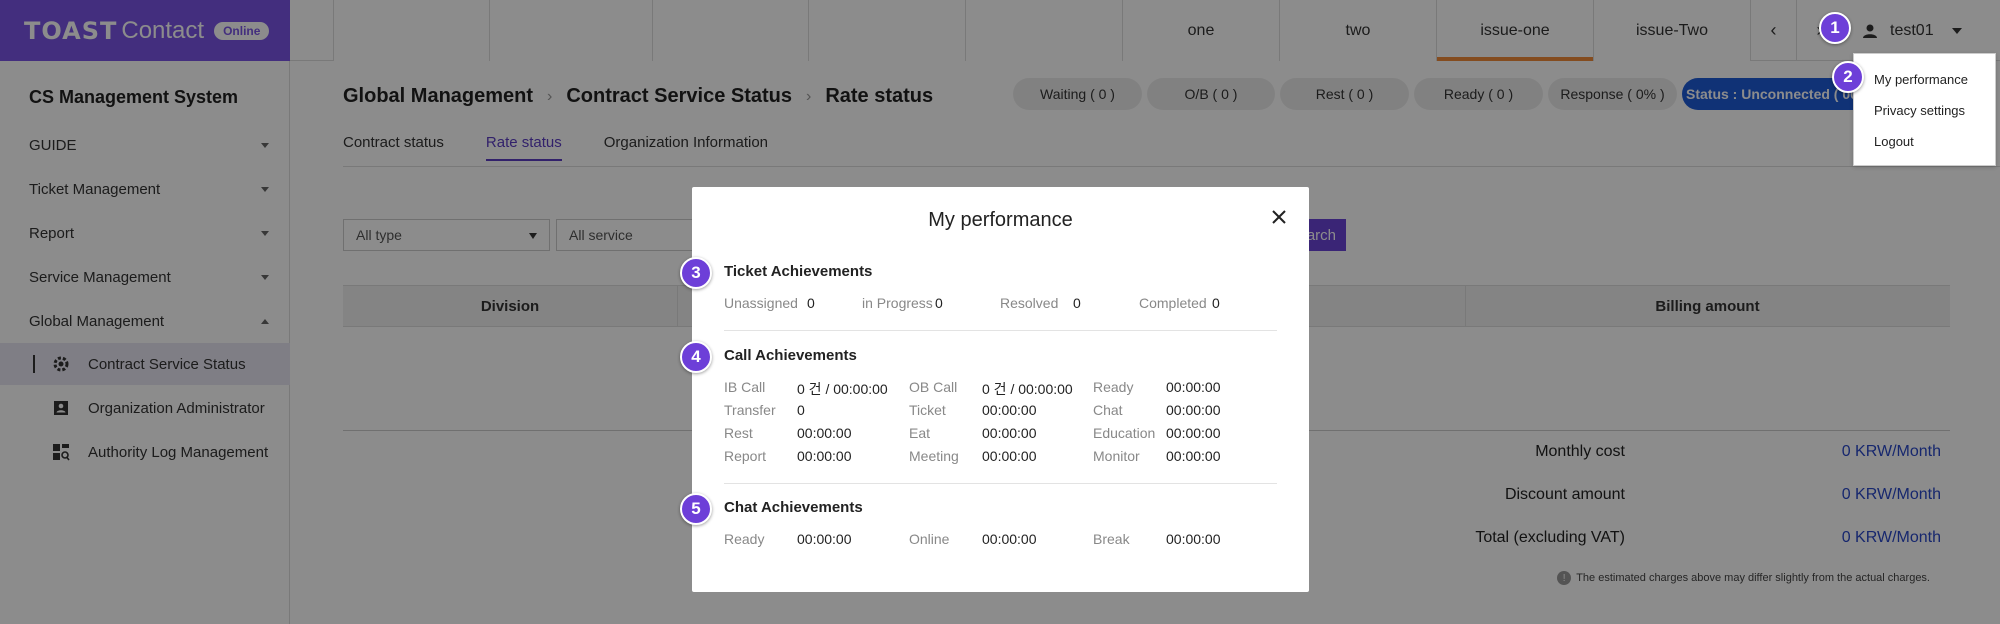 This screenshot has height=624, width=2000. Describe the element at coordinates (790, 355) in the screenshot. I see `call-achievements-title: Call Achievements` at that location.